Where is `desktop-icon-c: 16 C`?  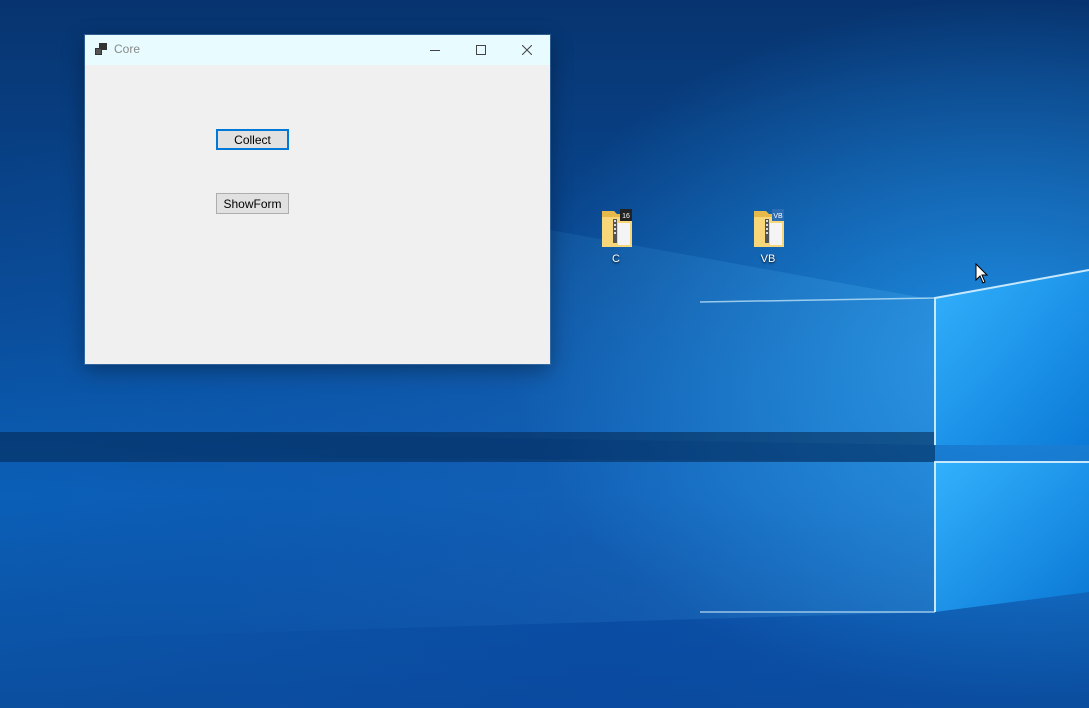 desktop-icon-c: 16 C is located at coordinates (616, 239).